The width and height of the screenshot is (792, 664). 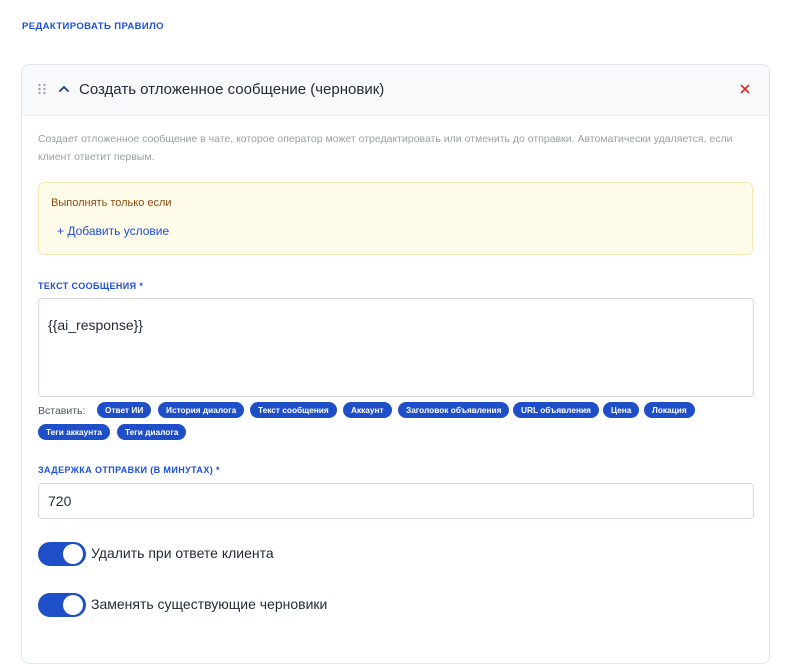 I want to click on chip-price: Цена, so click(x=621, y=410).